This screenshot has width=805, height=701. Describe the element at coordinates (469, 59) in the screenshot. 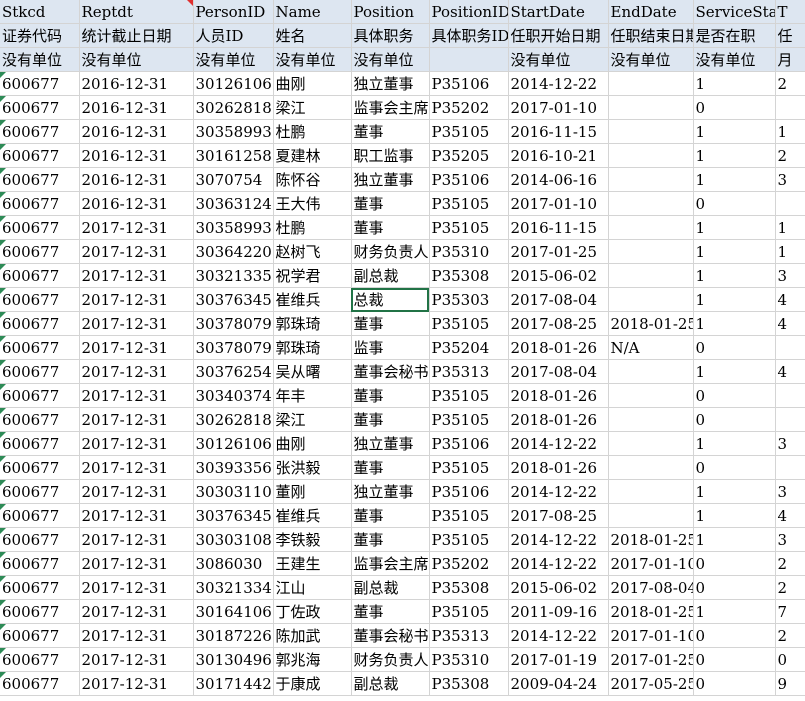

I see `cell-positionid` at that location.